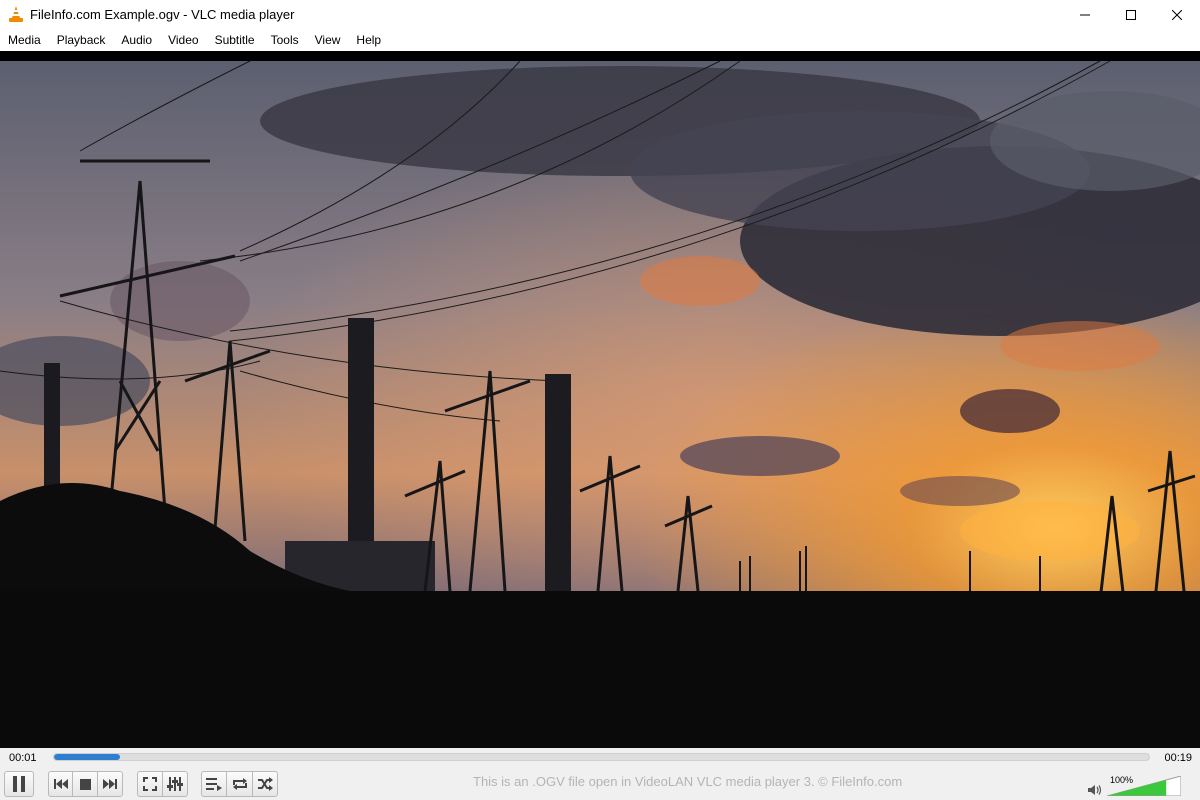  I want to click on extended-settings-icon, so click(175, 784).